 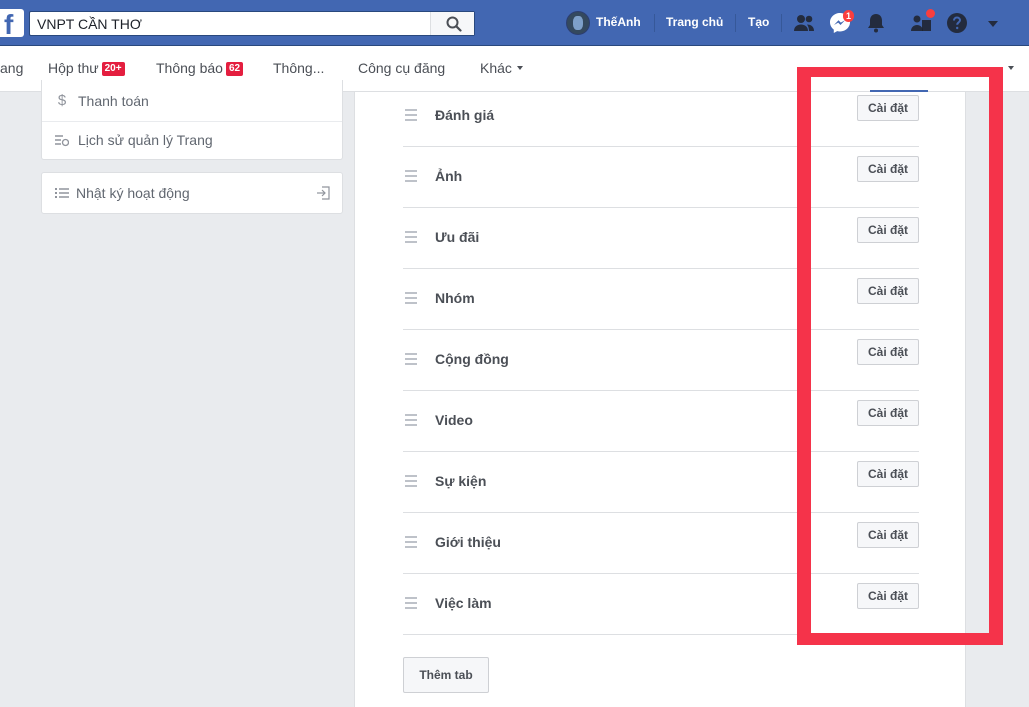 What do you see at coordinates (133, 193) in the screenshot?
I see `sidebar-item-label: Nhật ký hoạt động` at bounding box center [133, 193].